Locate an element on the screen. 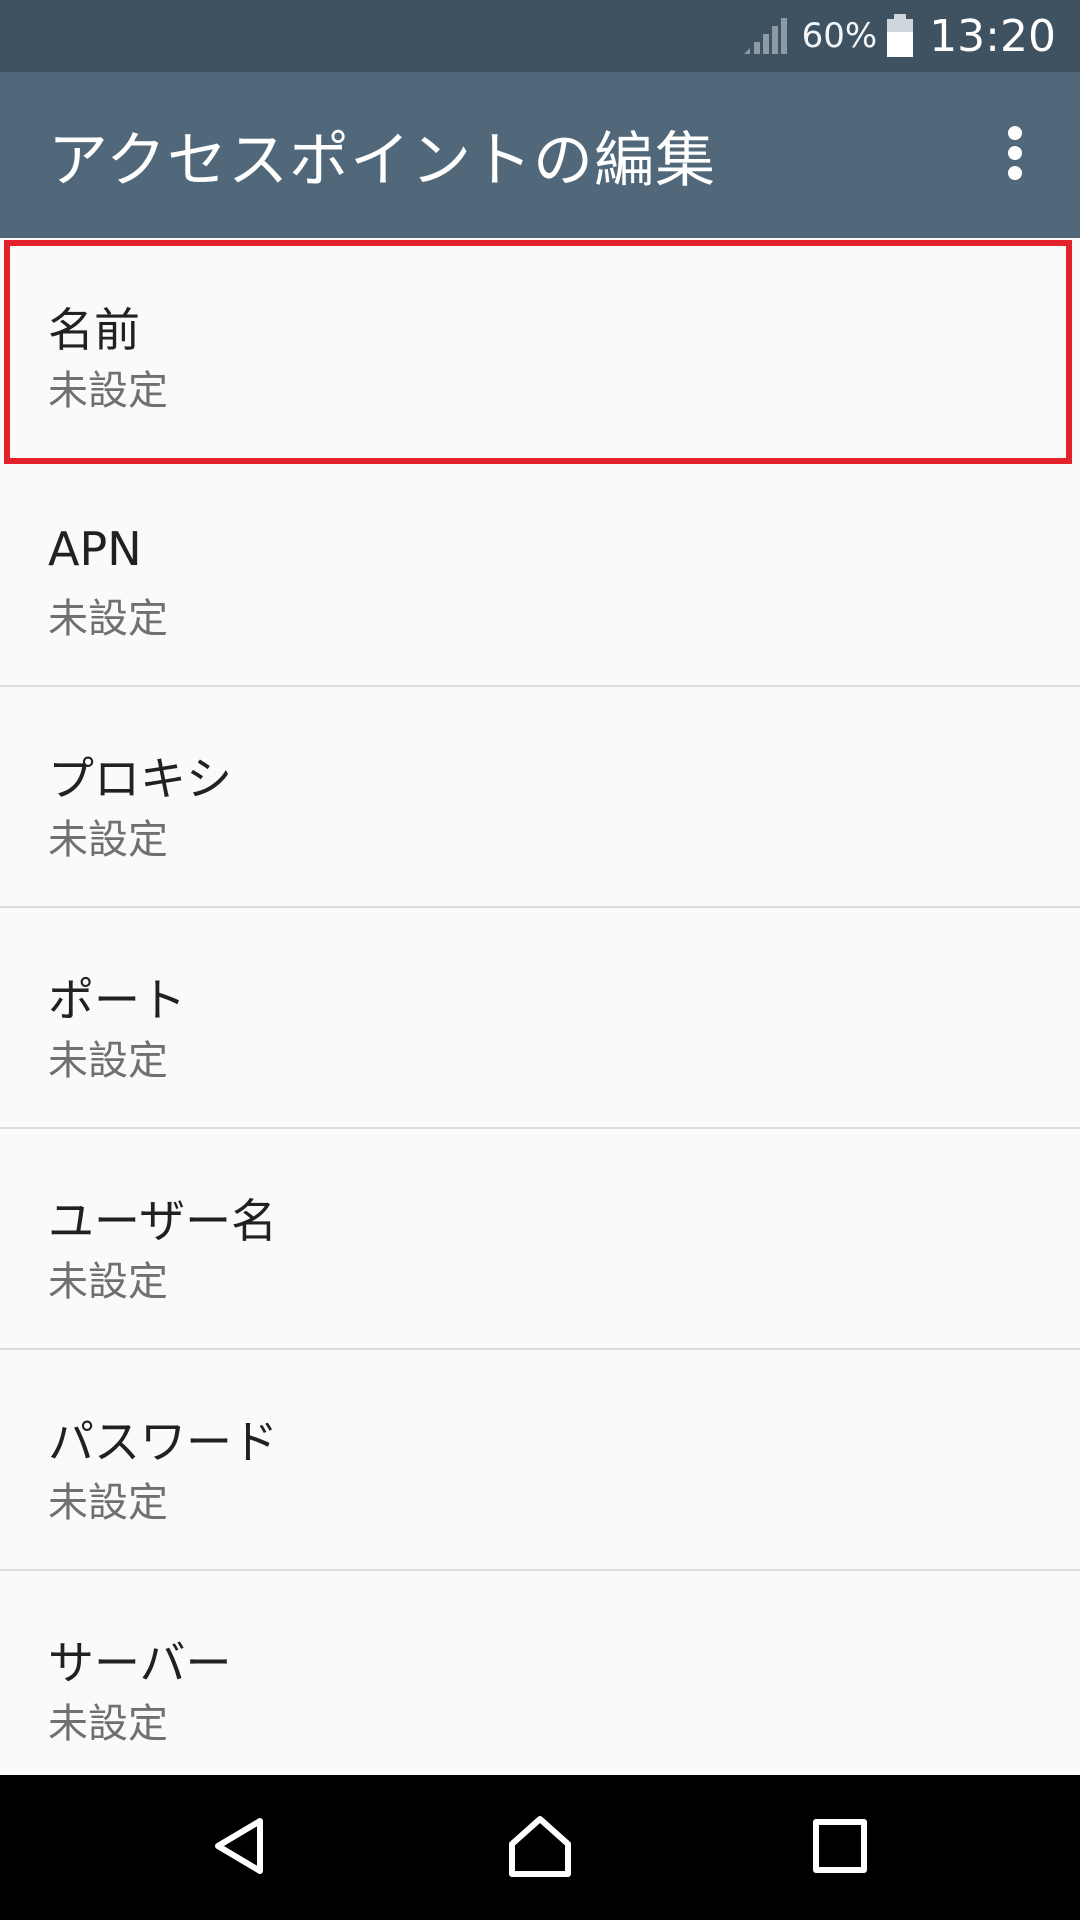 This screenshot has width=1080, height=1920. setting-title: ユーザー名 is located at coordinates (163, 1221).